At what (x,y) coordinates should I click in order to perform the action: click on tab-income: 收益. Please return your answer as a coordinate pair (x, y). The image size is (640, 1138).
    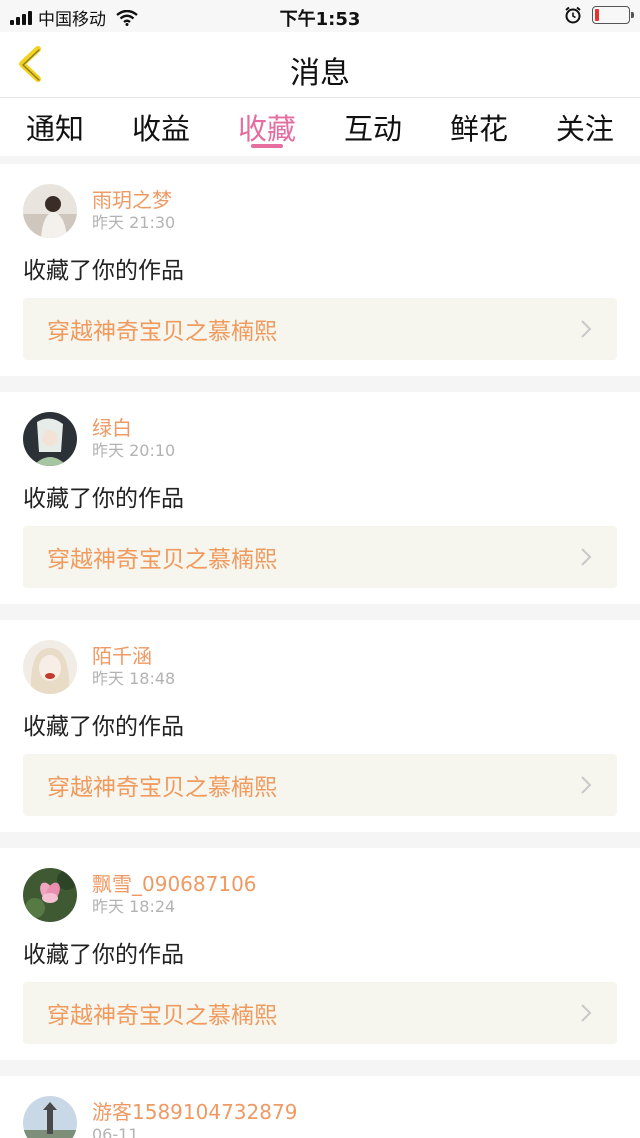
    Looking at the image, I should click on (161, 127).